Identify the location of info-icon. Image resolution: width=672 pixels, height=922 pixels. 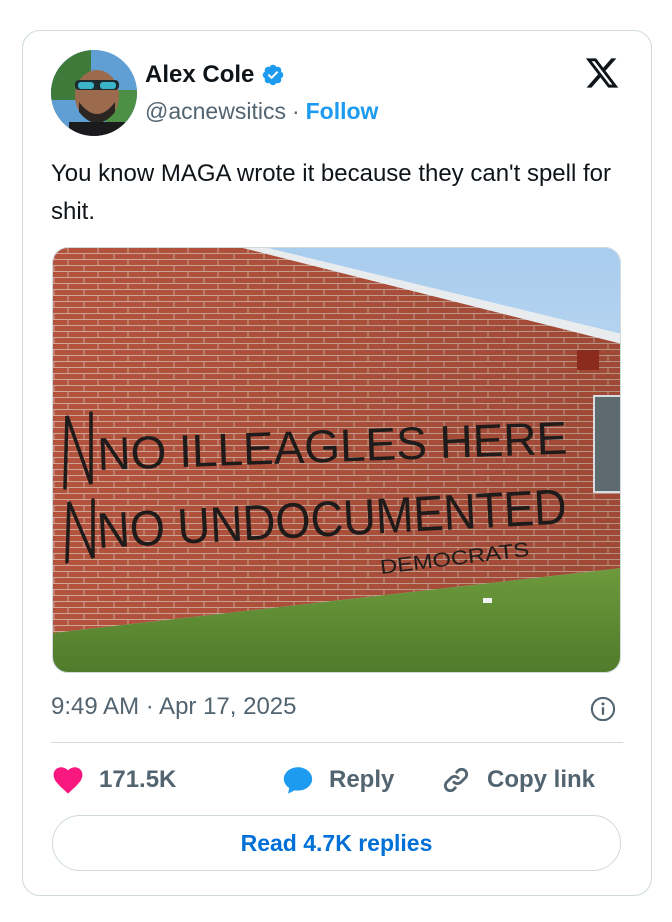
(603, 709).